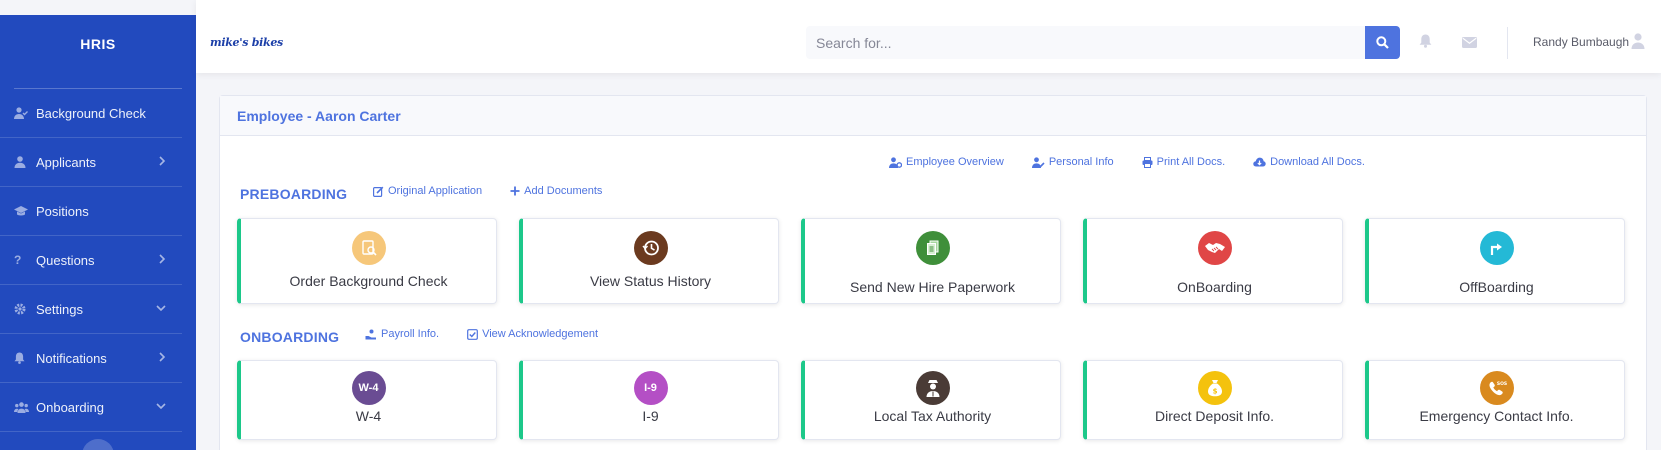 This screenshot has width=1661, height=450. I want to click on user-icon, so click(25, 162).